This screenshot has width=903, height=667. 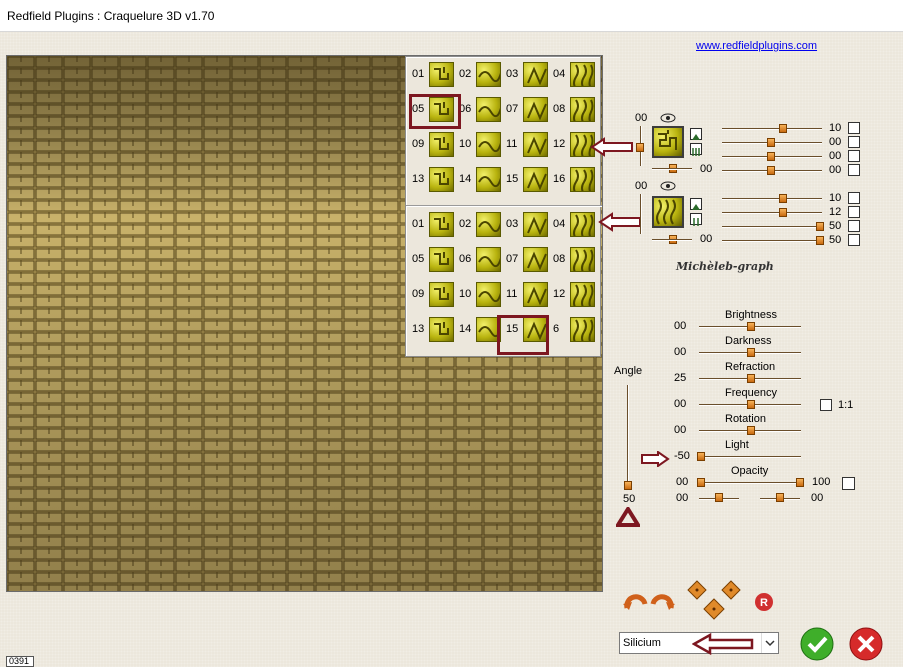 I want to click on bottom-pattern-03: 03, so click(x=525, y=225).